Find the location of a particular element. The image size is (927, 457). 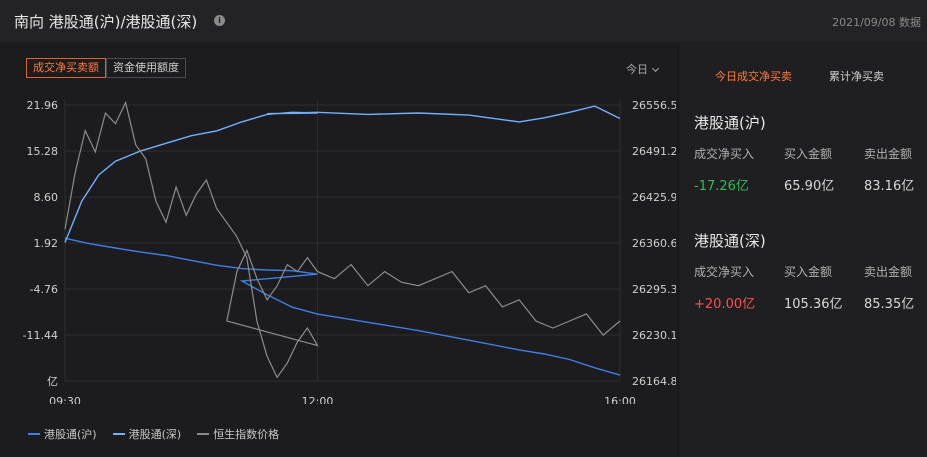

label-net-buy-sz: 成交净买入 is located at coordinates (724, 272).